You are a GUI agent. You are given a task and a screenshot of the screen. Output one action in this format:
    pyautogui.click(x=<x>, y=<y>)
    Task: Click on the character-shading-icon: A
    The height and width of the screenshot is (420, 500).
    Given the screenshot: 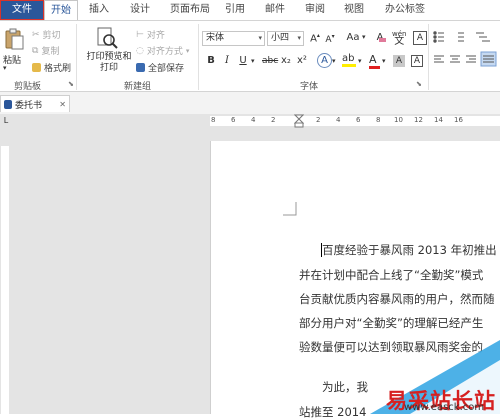 What is the action you would take?
    pyautogui.click(x=399, y=61)
    